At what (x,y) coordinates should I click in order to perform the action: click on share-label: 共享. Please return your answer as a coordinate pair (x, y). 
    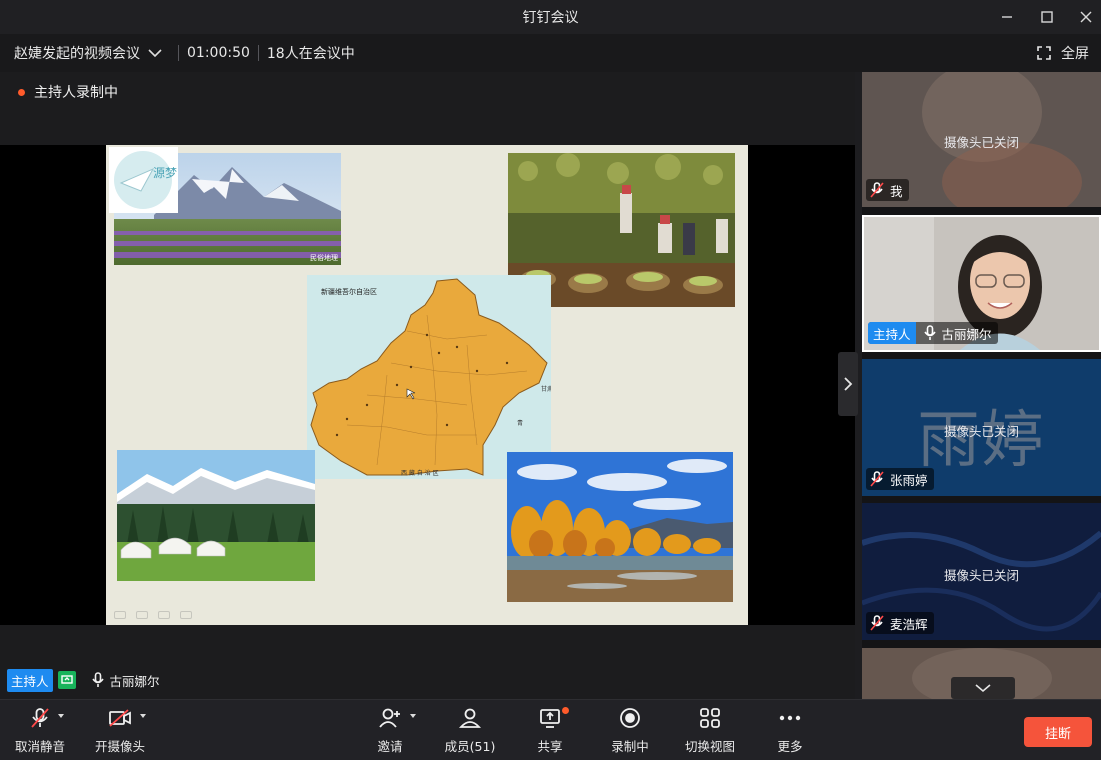
    Looking at the image, I should click on (550, 746).